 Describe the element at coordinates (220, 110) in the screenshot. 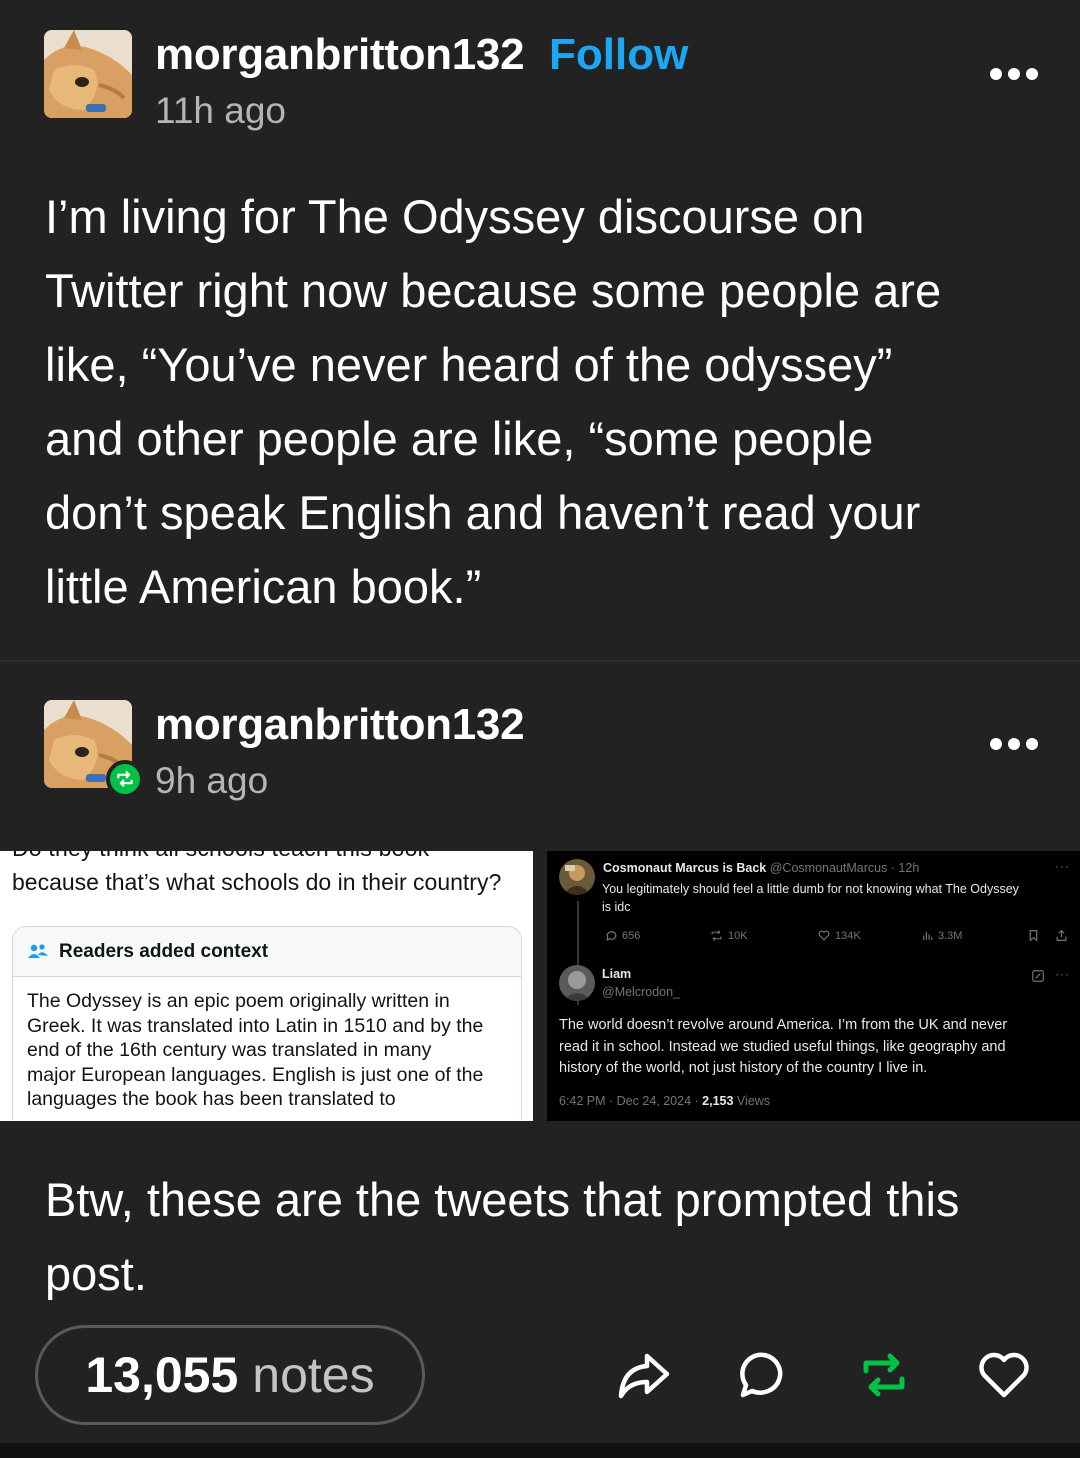

I see `post-timestamp: 11h ago` at that location.